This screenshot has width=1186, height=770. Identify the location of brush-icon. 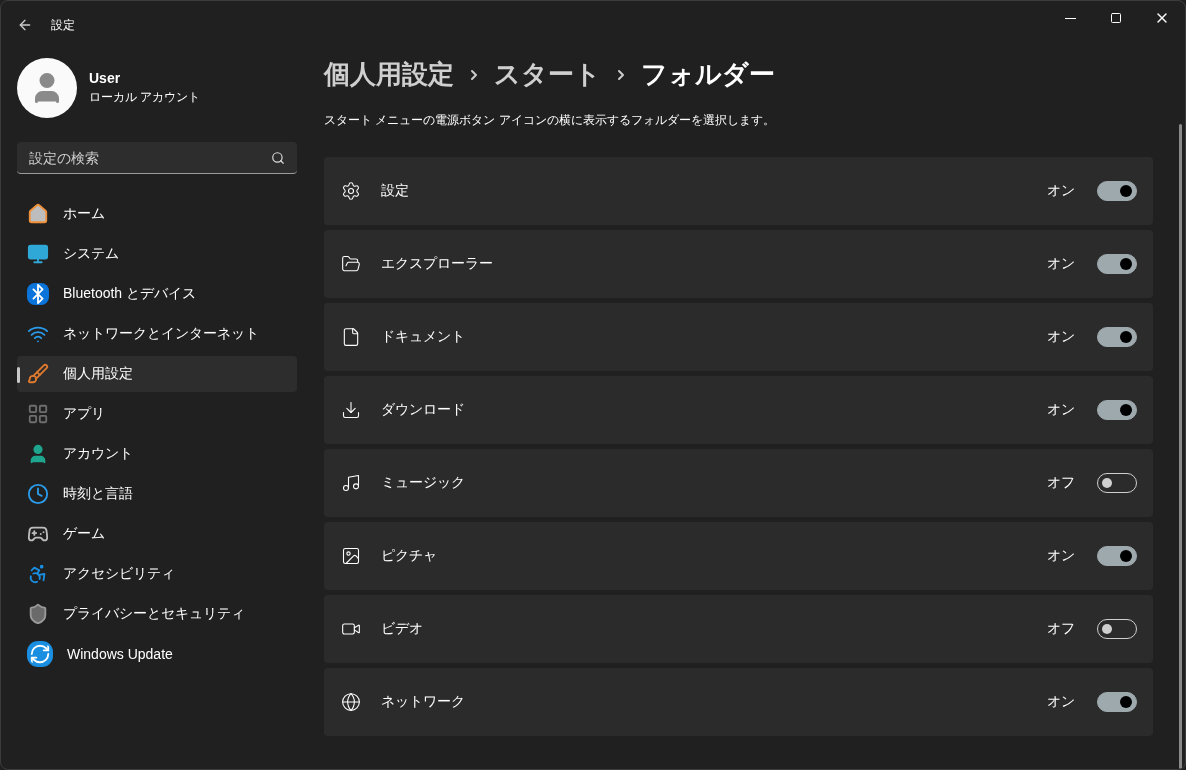
(38, 374).